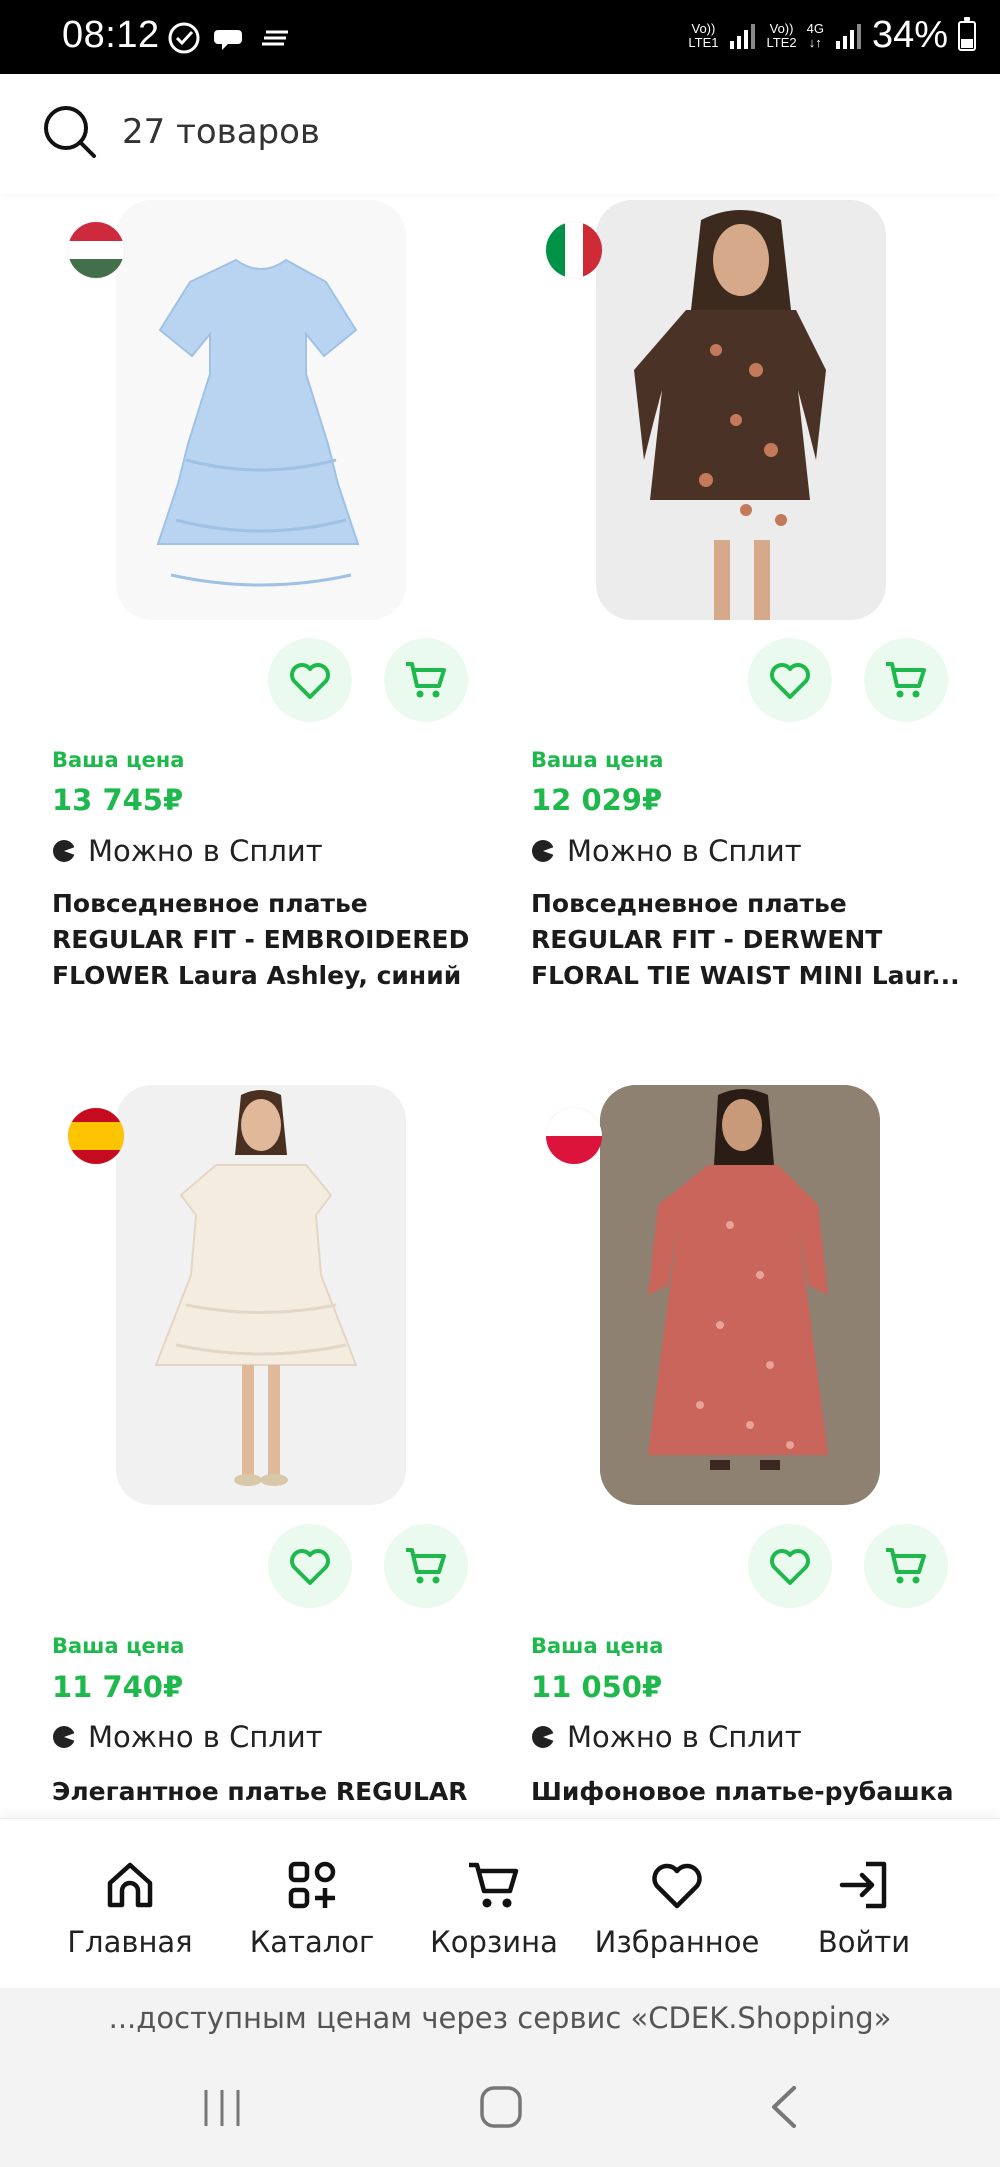  What do you see at coordinates (781, 35) in the screenshot?
I see `lte2-indicator: Vo)) LTE2` at bounding box center [781, 35].